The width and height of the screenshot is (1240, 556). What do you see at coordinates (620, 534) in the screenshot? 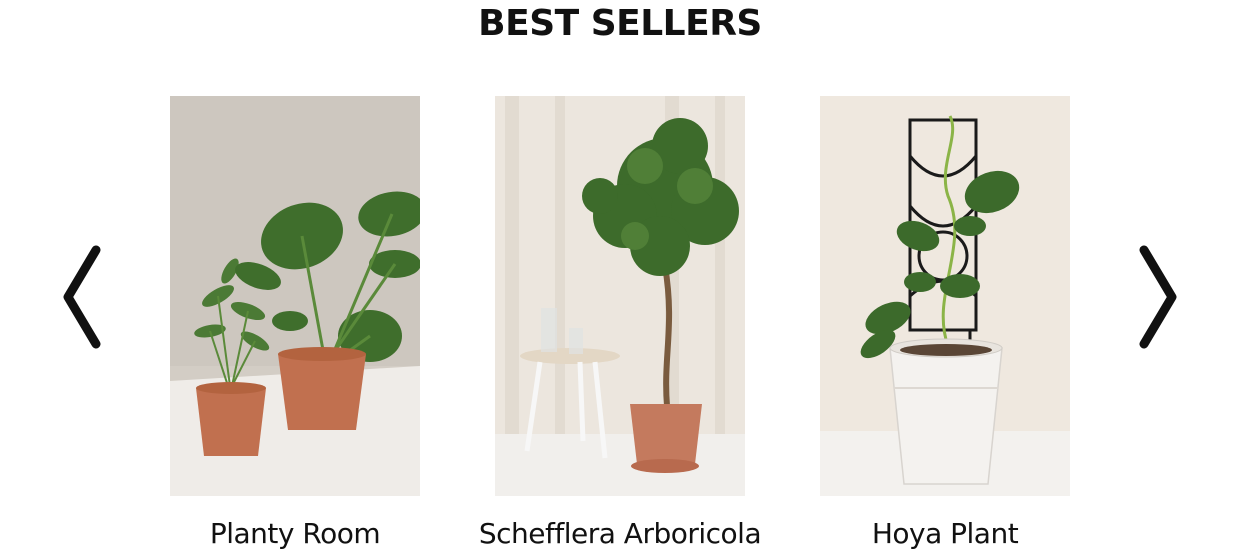
I see `product-name: Schefflera Arboricola` at bounding box center [620, 534].